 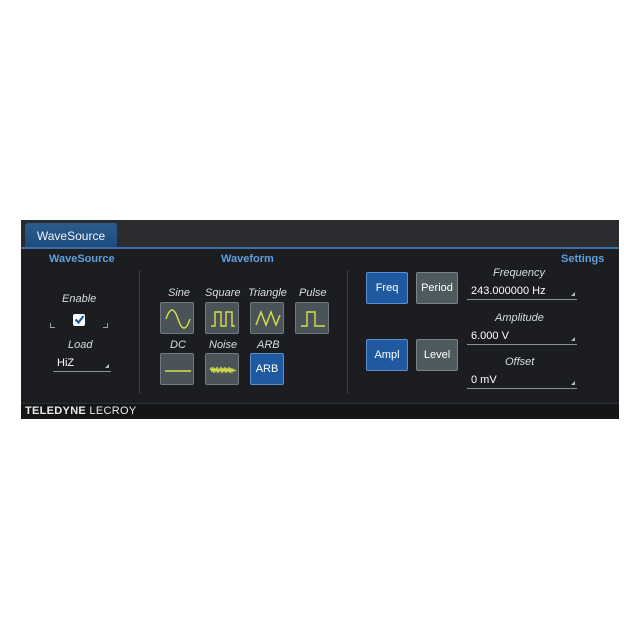 I want to click on pulse-button, so click(x=312, y=318).